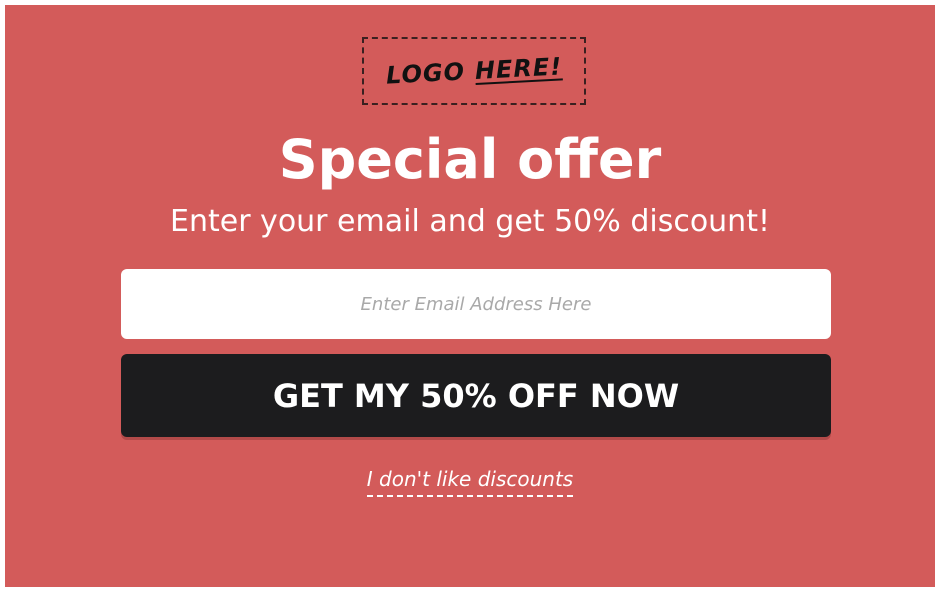 The height and width of the screenshot is (589, 938). What do you see at coordinates (470, 159) in the screenshot?
I see `offer-title: Special offer` at bounding box center [470, 159].